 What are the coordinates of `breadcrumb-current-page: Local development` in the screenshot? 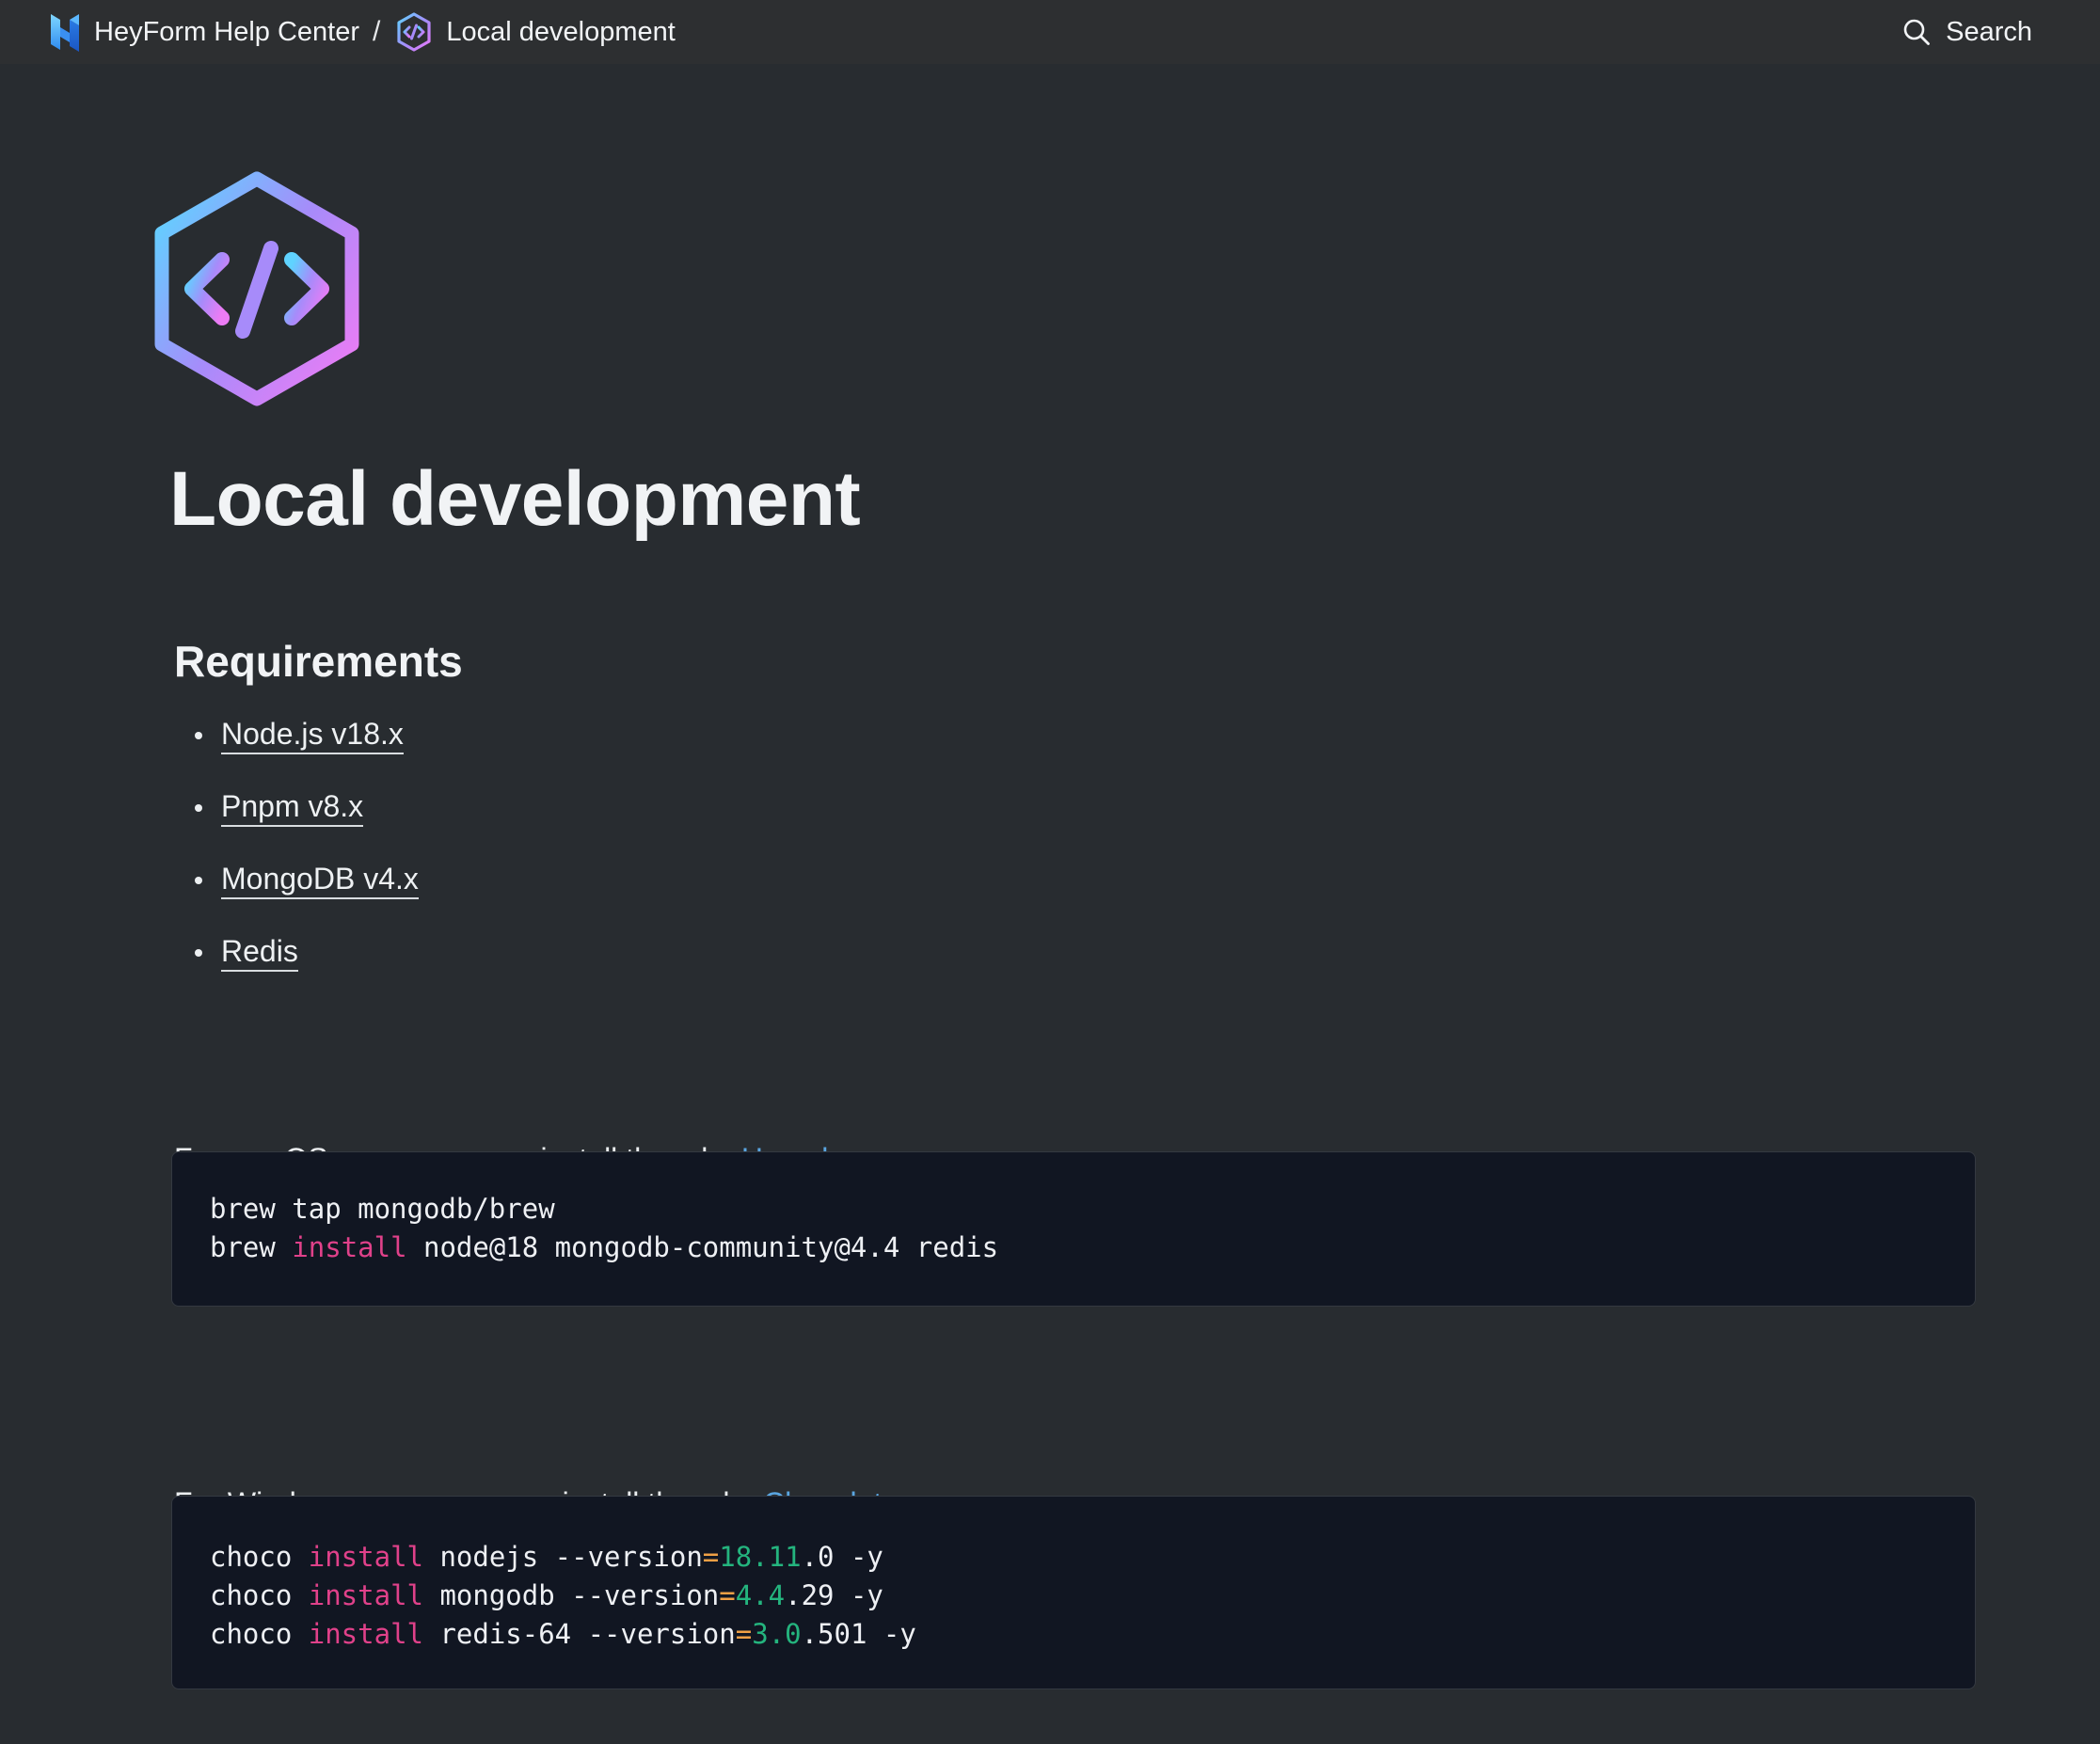 It's located at (536, 32).